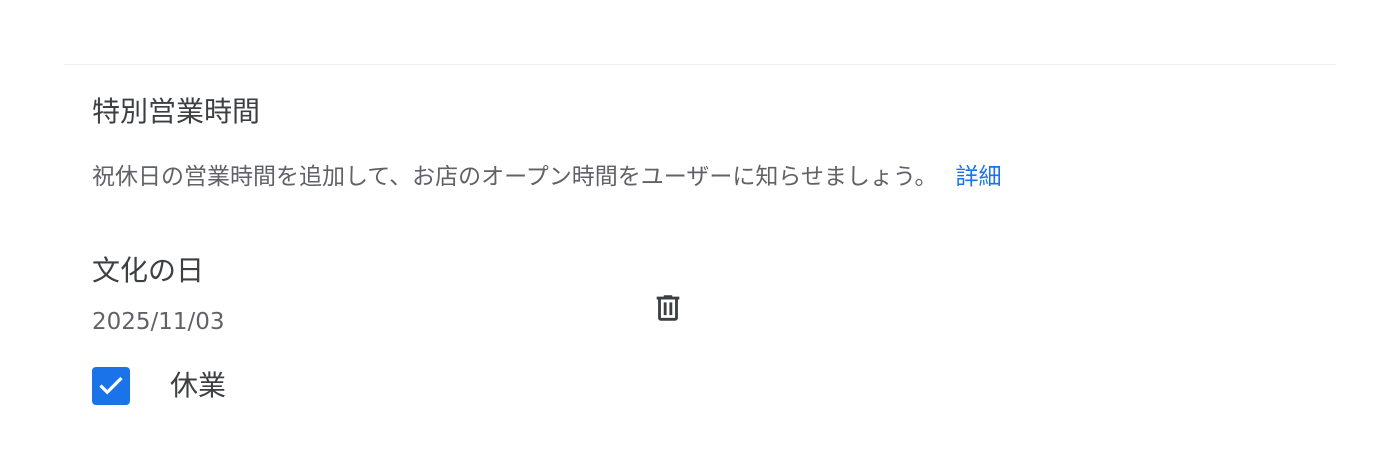 The height and width of the screenshot is (476, 1400). I want to click on closed-checkbox, so click(111, 386).